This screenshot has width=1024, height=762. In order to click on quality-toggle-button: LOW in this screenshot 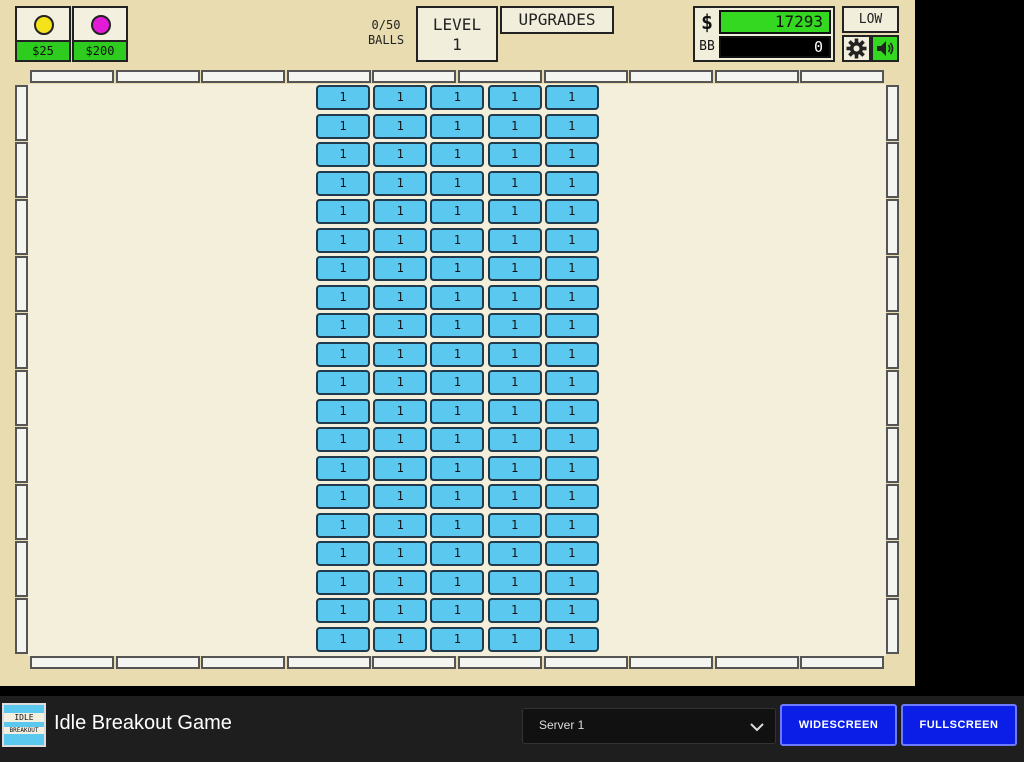, I will do `click(870, 19)`.